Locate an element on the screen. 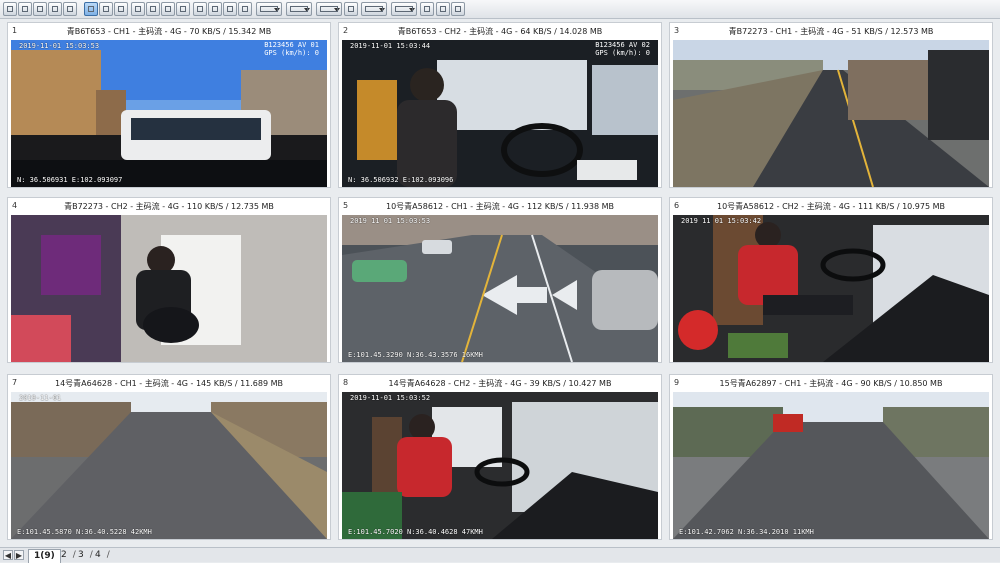 The height and width of the screenshot is (563, 1000). osd-timestamp: 2019 11 01 15:03:53 is located at coordinates (390, 221).